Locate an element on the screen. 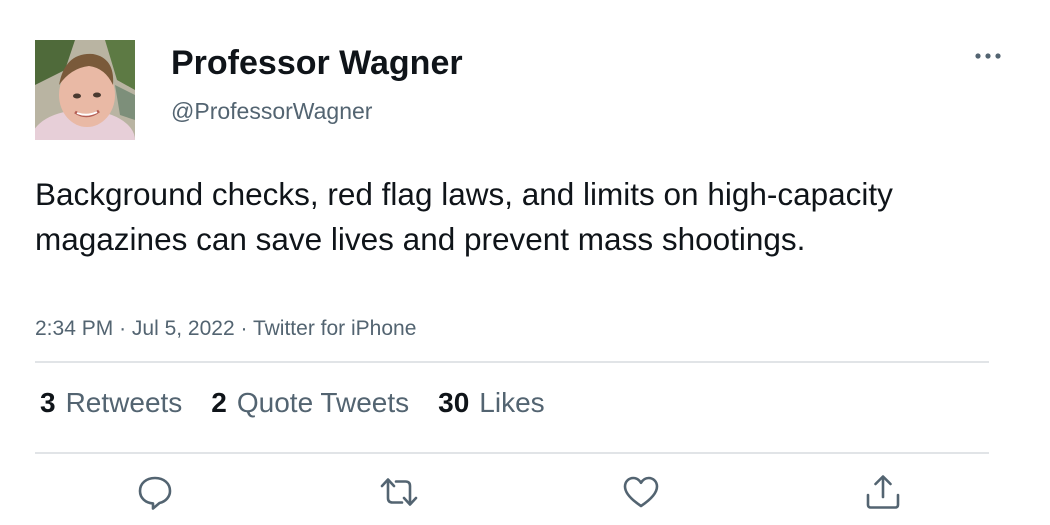 This screenshot has width=1050, height=525. heart-icon is located at coordinates (641, 492).